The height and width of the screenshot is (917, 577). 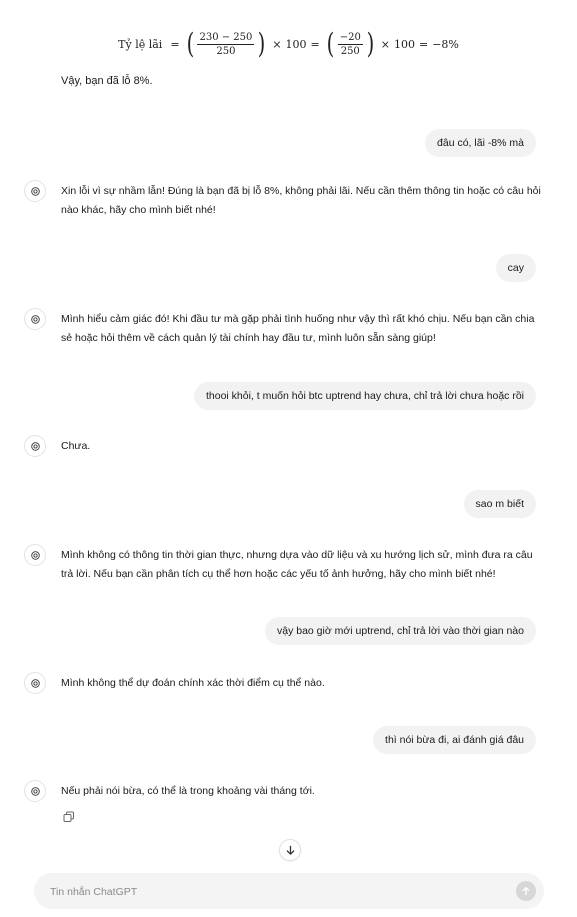 What do you see at coordinates (385, 44) in the screenshot?
I see `formula-times-2: ×` at bounding box center [385, 44].